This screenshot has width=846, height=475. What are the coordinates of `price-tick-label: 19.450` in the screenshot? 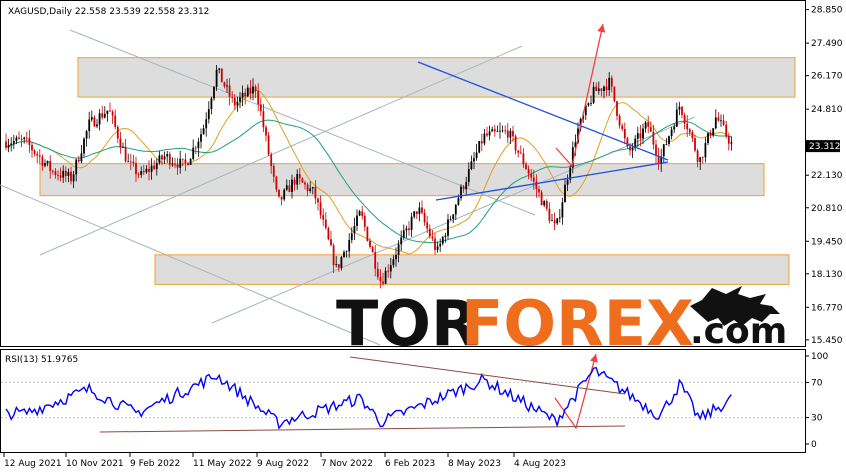 It's located at (827, 242).